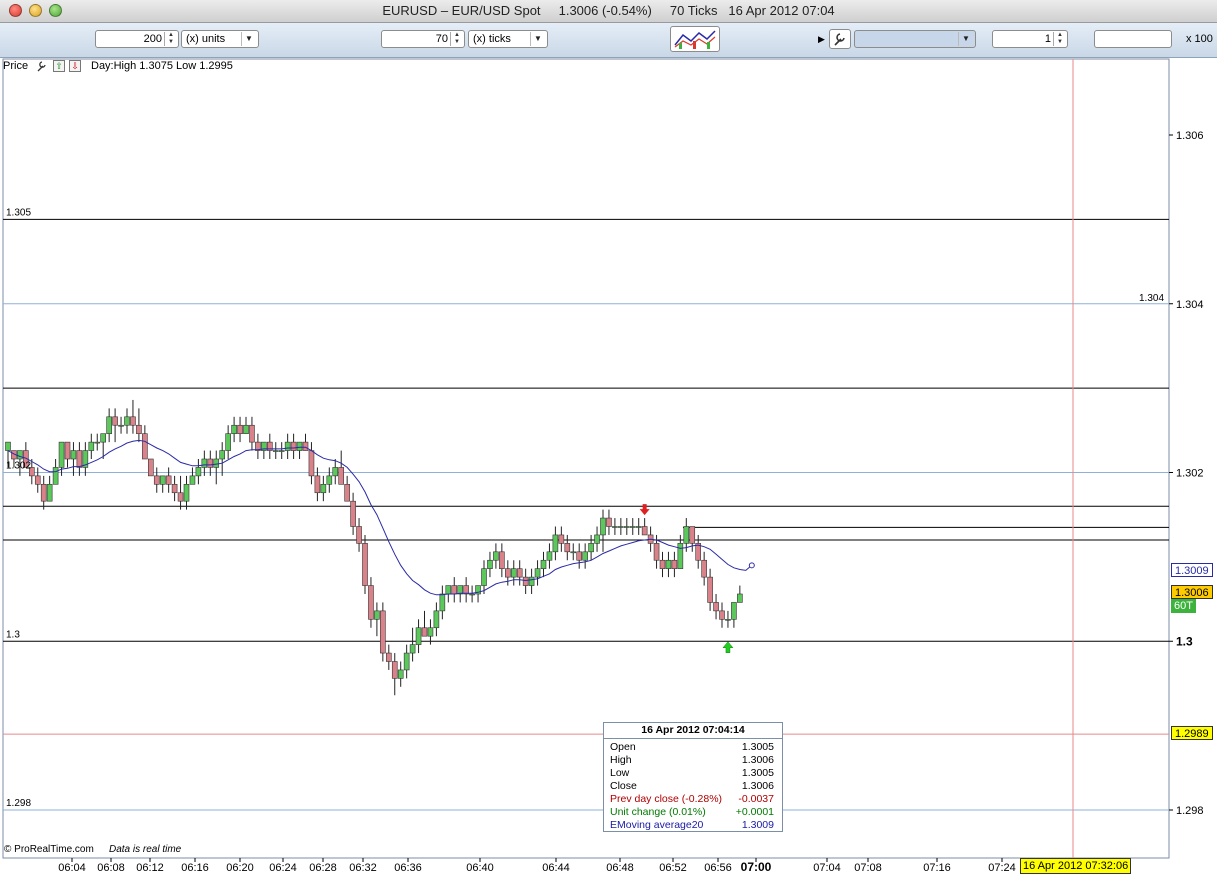 The height and width of the screenshot is (874, 1217). I want to click on chart-style-icon, so click(695, 39).